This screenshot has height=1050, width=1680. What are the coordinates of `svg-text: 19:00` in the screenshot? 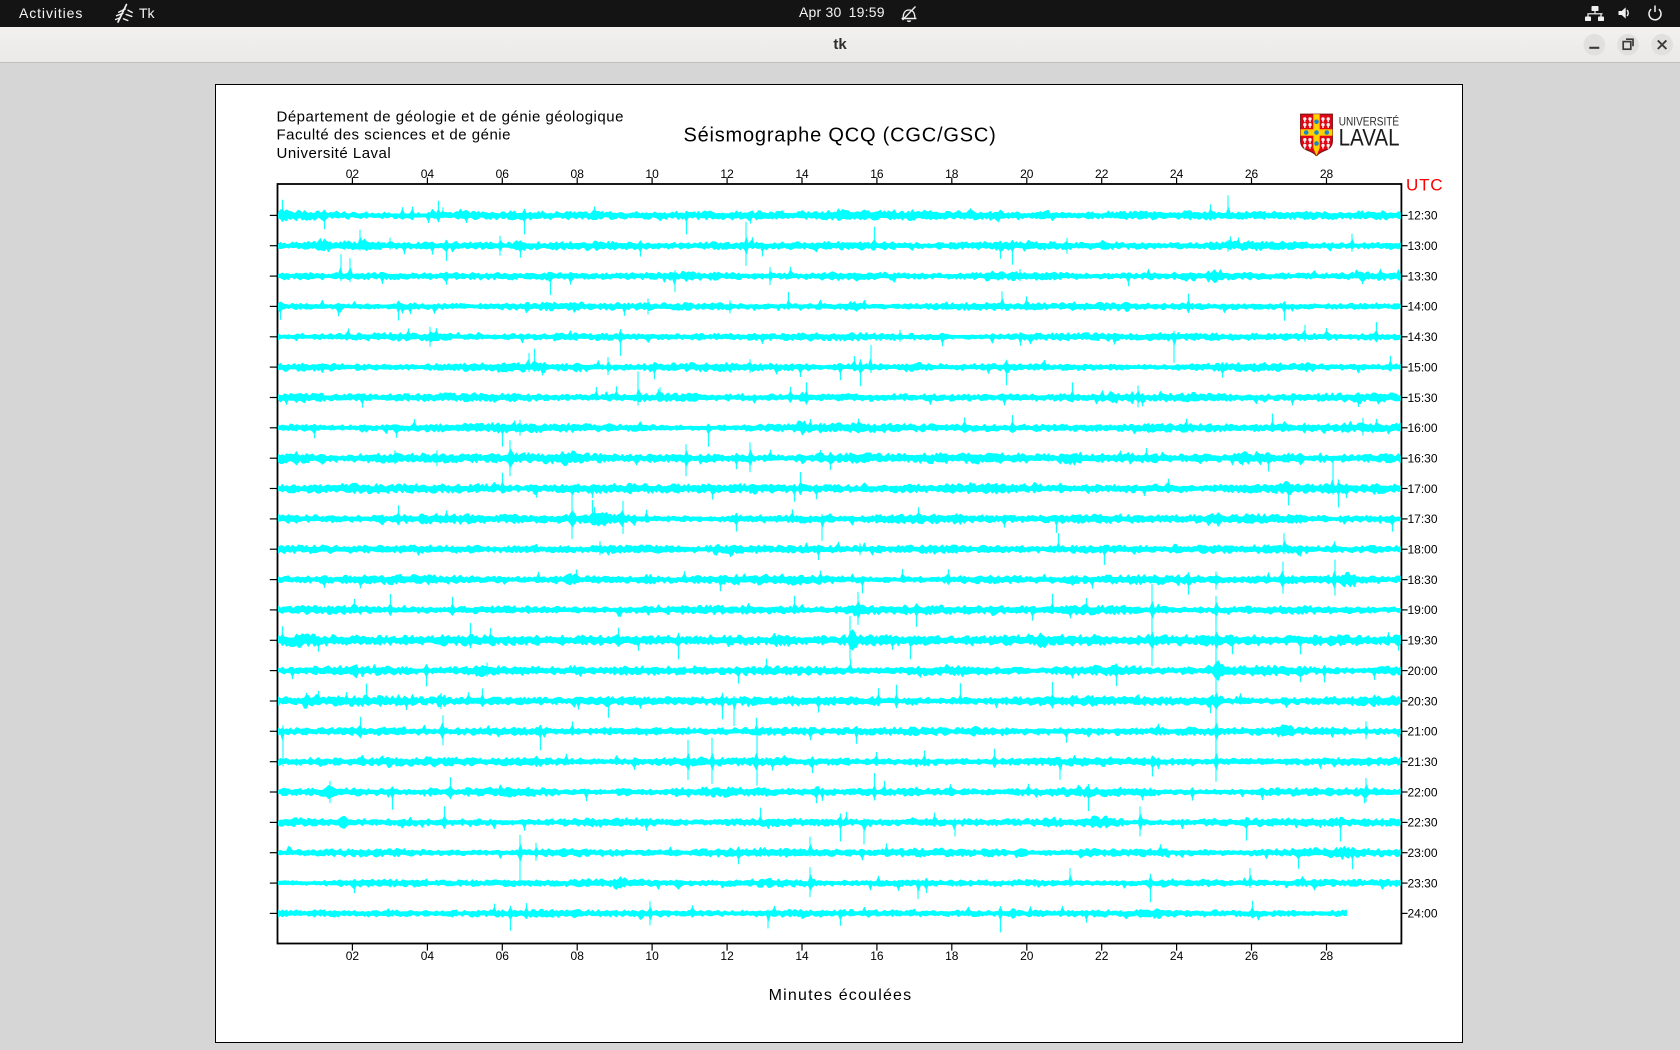 It's located at (1423, 610).